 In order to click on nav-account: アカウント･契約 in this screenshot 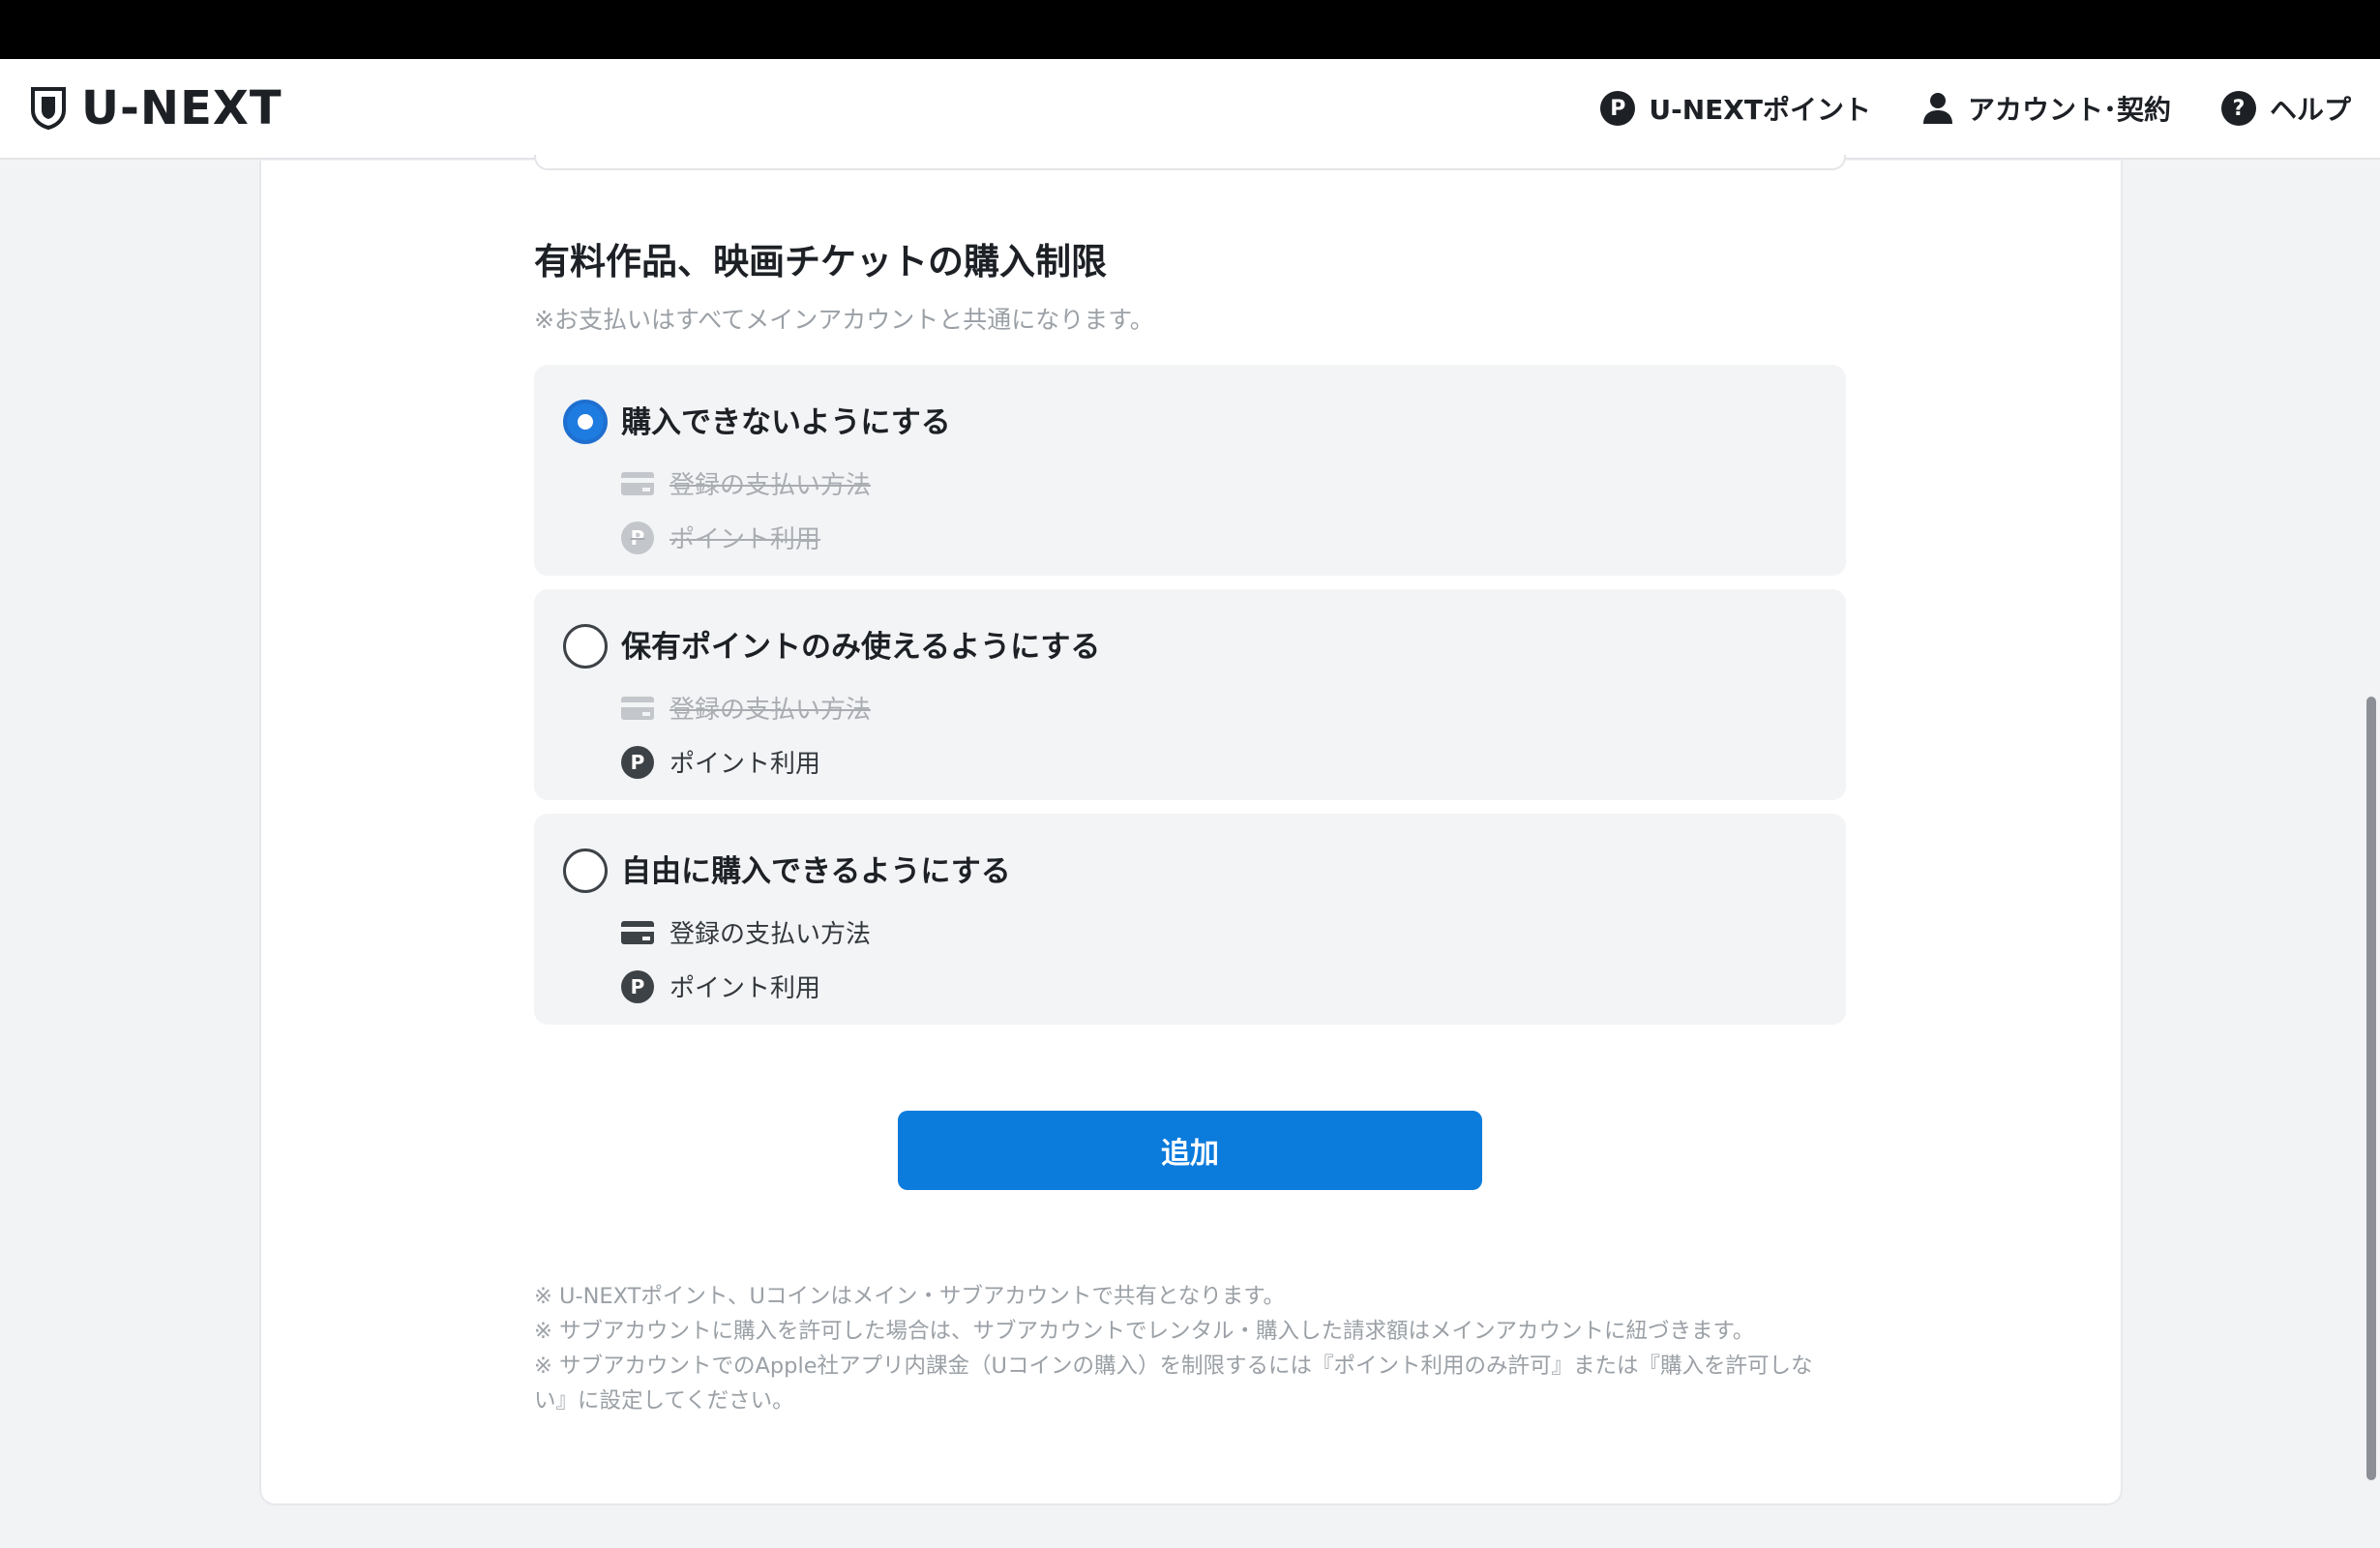, I will do `click(2046, 108)`.